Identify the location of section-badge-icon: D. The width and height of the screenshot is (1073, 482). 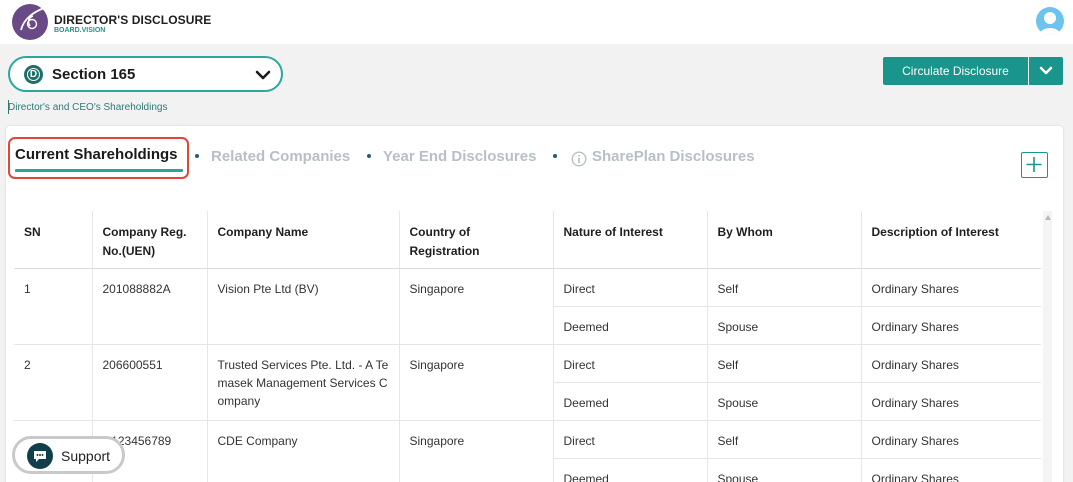
(33, 74).